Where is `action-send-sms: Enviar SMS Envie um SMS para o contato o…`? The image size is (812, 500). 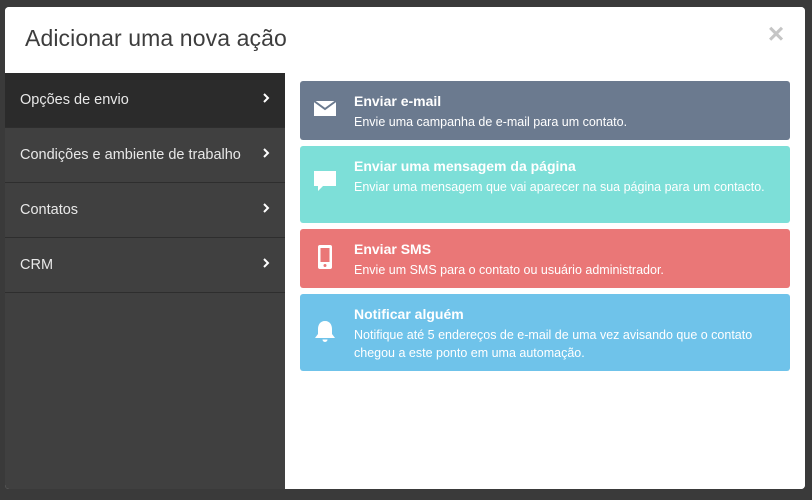
action-send-sms: Enviar SMS Envie um SMS para o contato o… is located at coordinates (545, 258).